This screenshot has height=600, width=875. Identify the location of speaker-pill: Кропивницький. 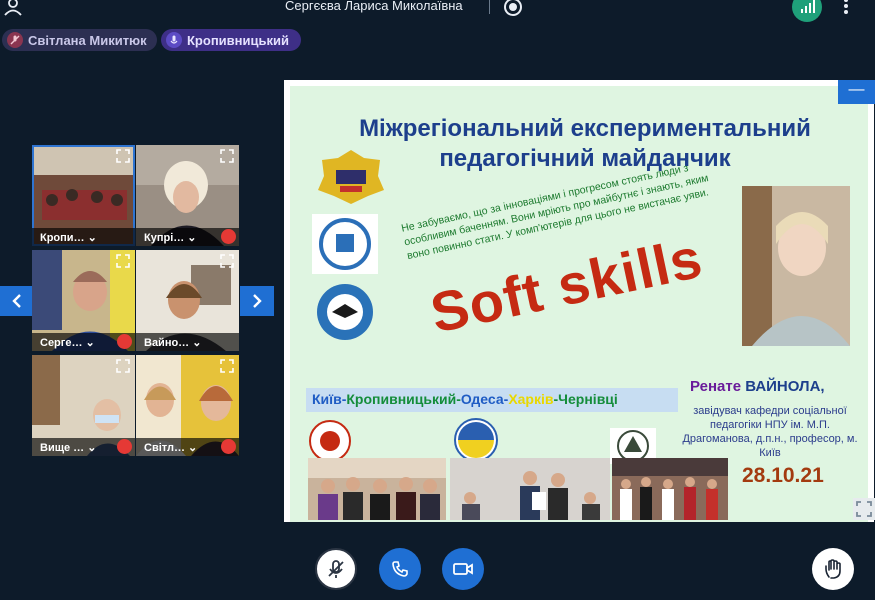
(231, 40).